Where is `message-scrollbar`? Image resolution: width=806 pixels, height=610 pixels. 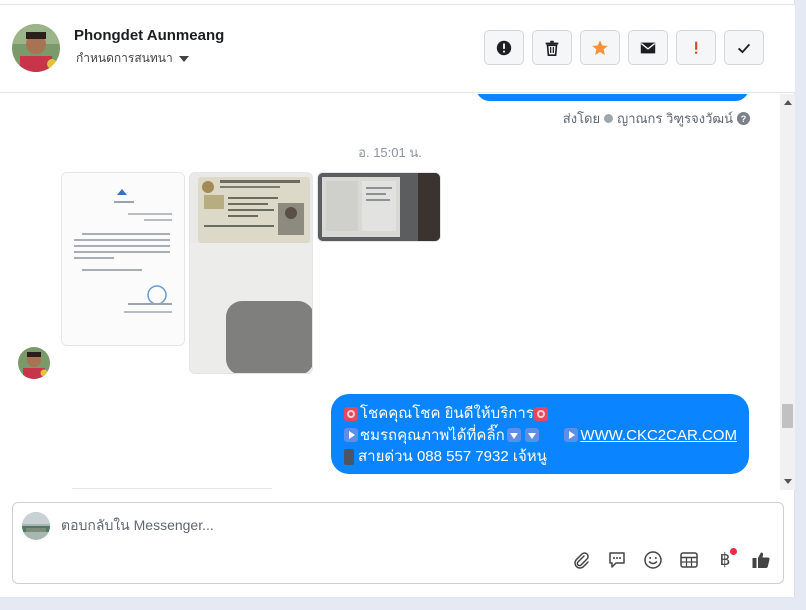
message-scrollbar is located at coordinates (787, 292).